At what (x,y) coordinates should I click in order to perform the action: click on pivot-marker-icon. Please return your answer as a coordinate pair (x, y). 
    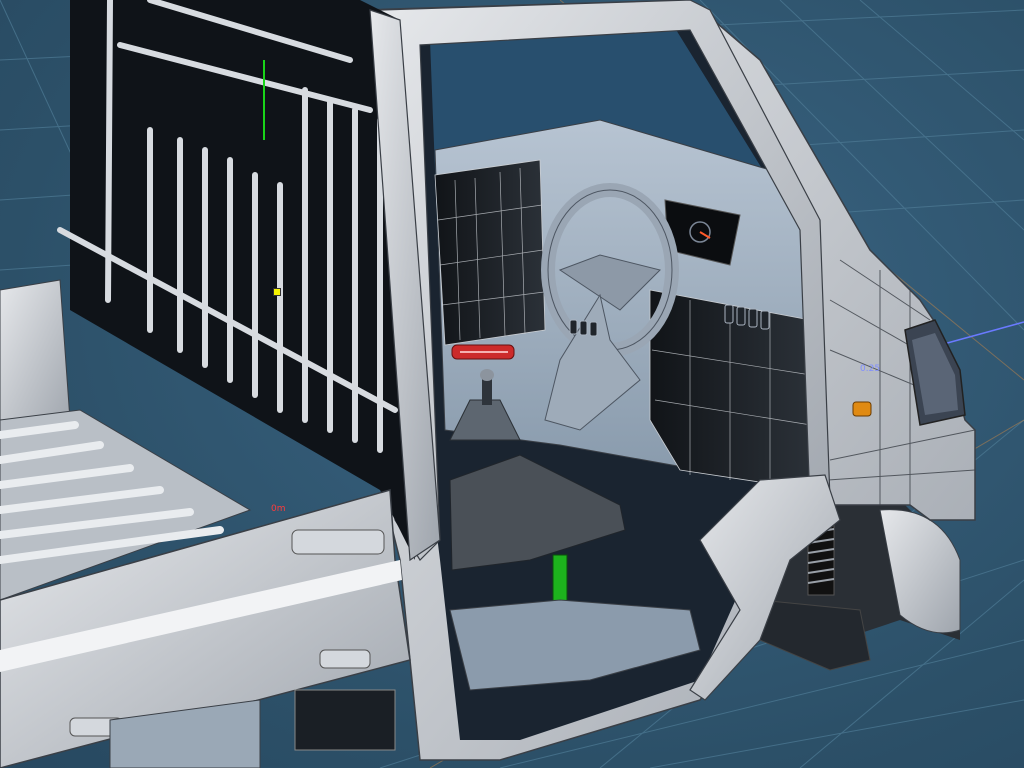
    Looking at the image, I should click on (277, 292).